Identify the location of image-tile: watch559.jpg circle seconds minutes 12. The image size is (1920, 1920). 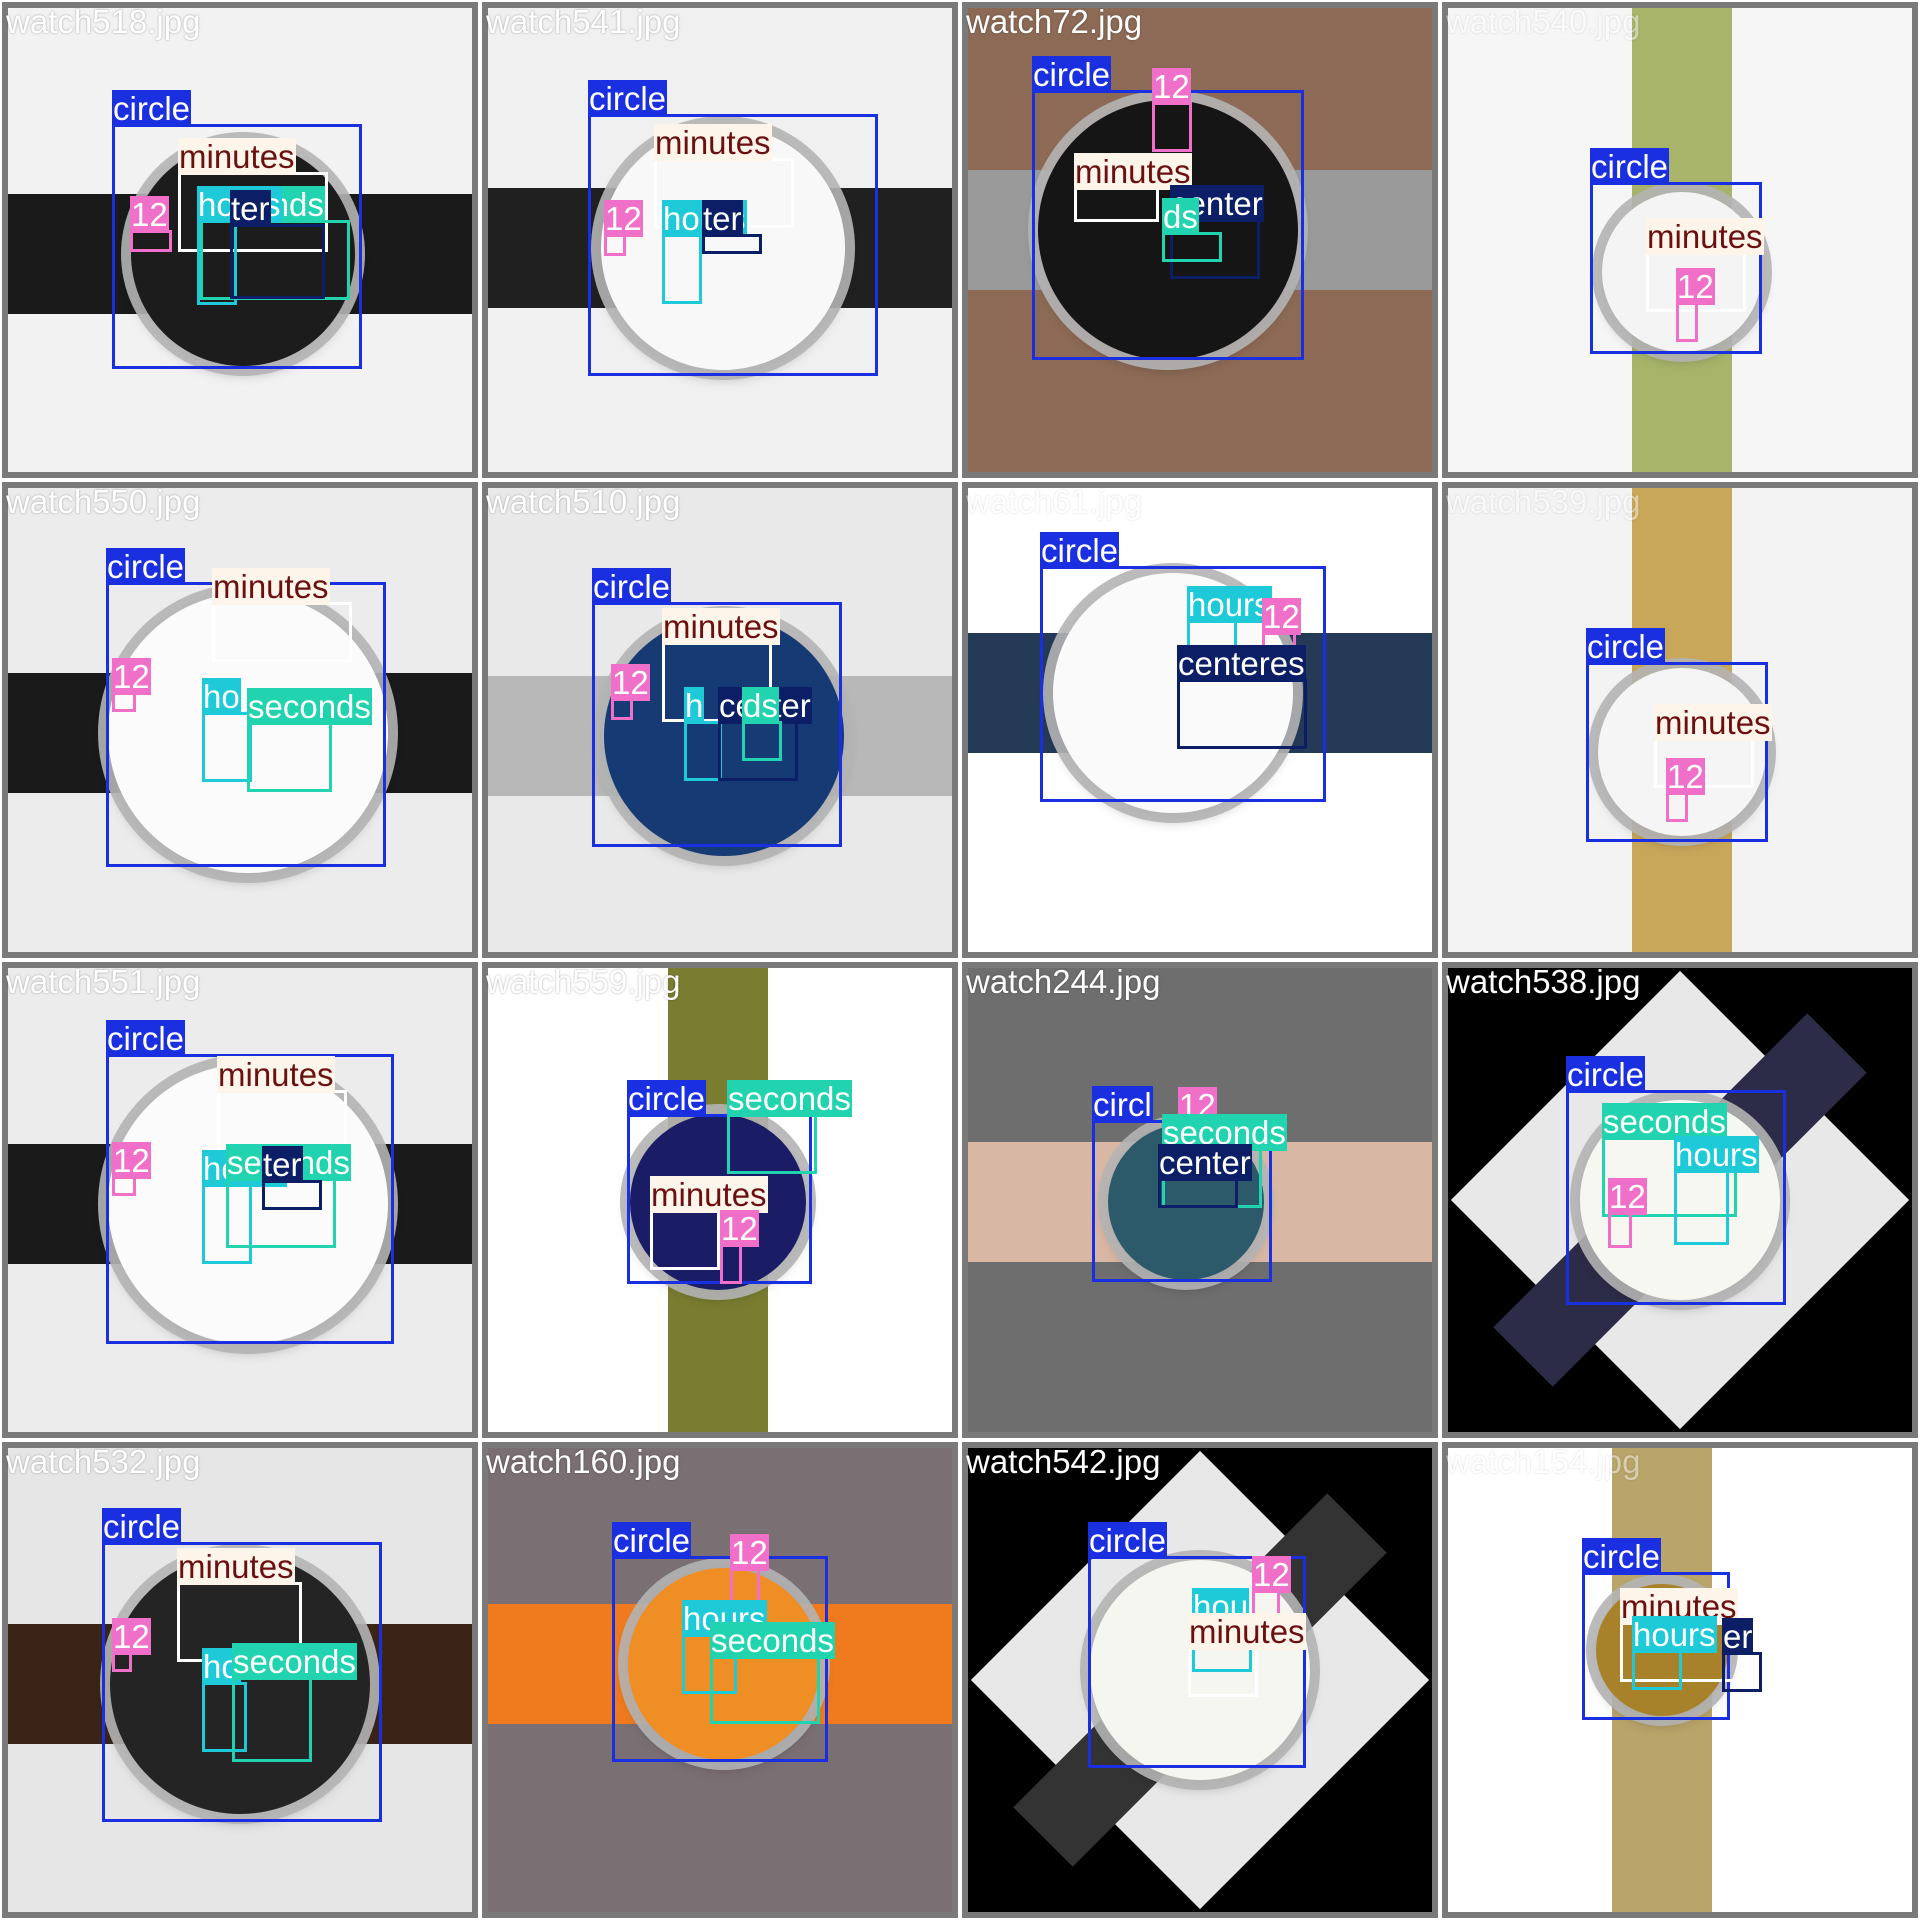
(720, 1200).